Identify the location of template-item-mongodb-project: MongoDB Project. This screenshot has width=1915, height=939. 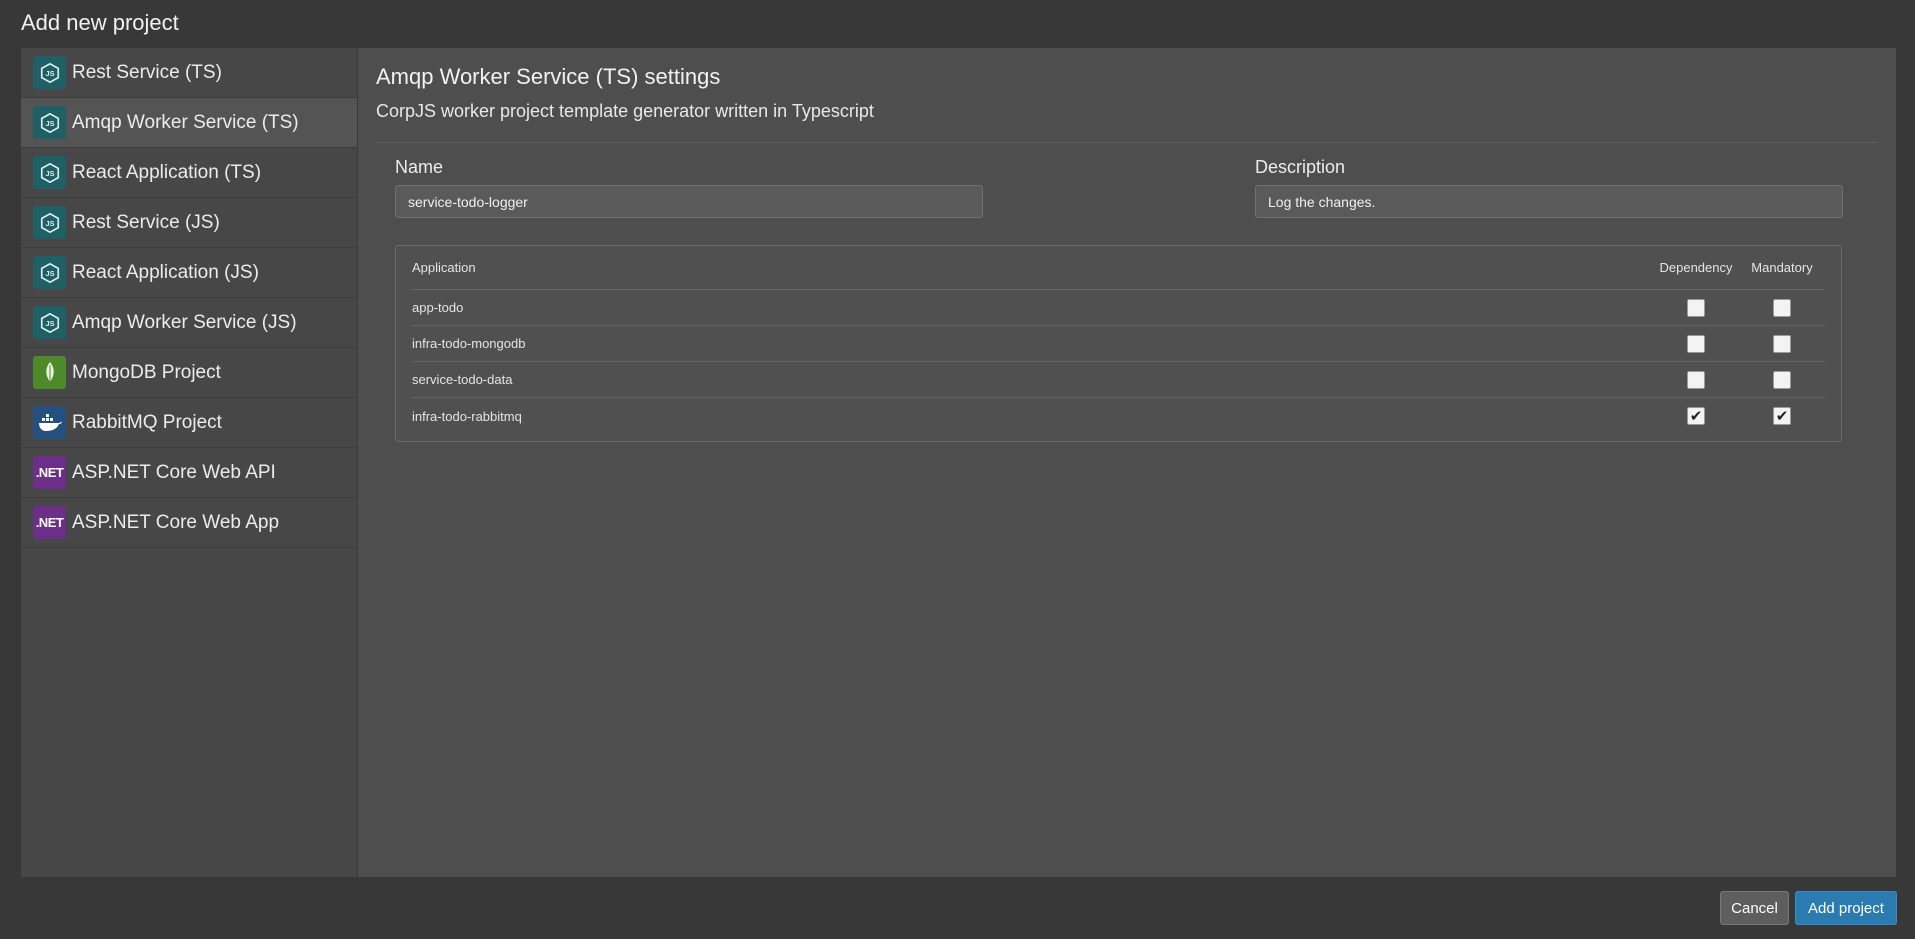
(189, 373).